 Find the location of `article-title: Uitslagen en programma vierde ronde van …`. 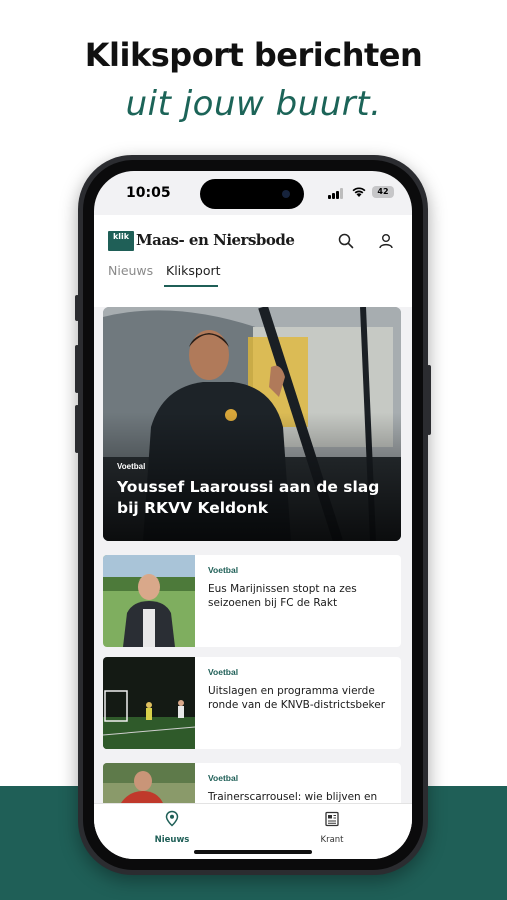

article-title: Uitslagen en programma vierde ronde van … is located at coordinates (298, 698).